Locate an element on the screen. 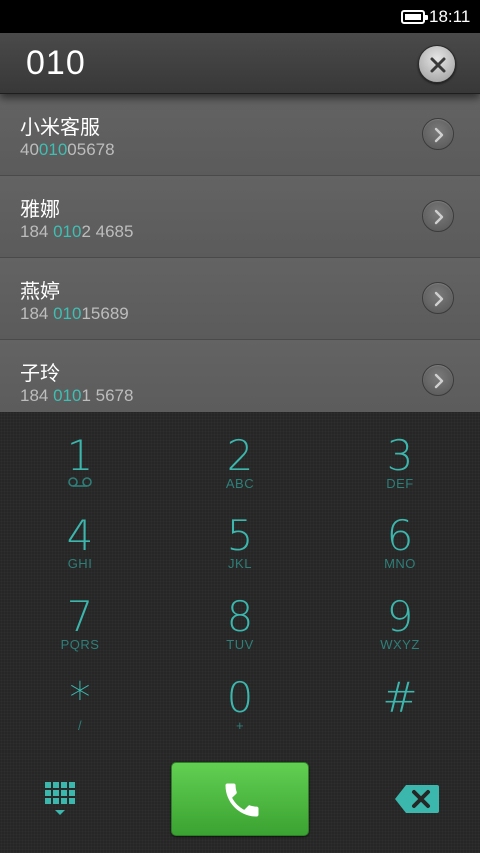 This screenshot has height=853, width=480. backspace-button is located at coordinates (417, 799).